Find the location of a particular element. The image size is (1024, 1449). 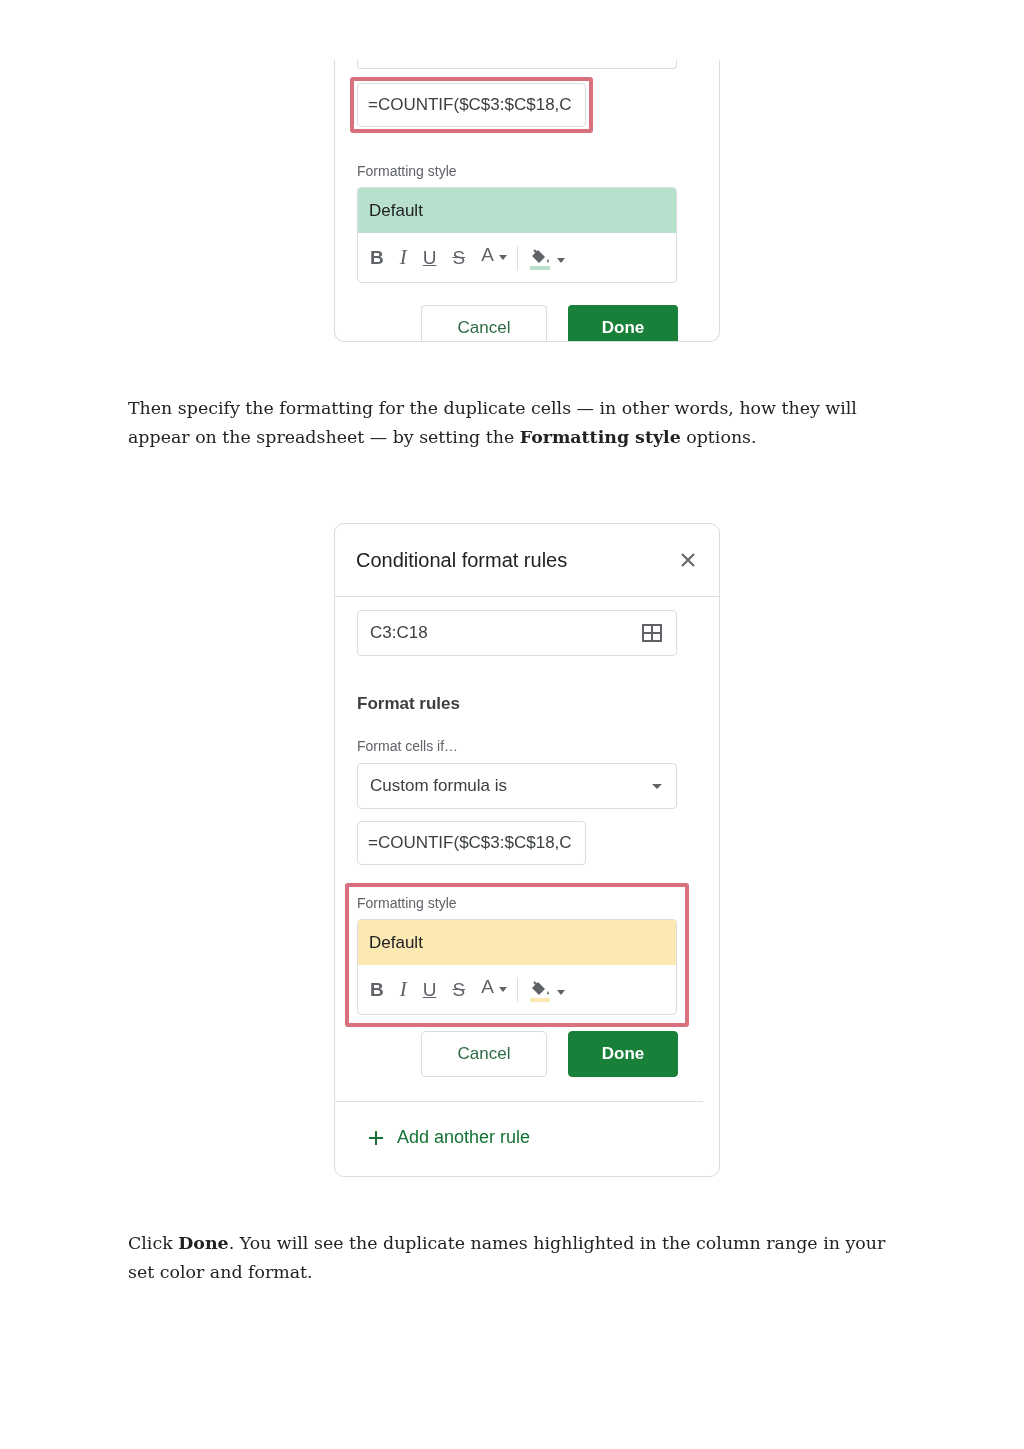

close-icon is located at coordinates (688, 560).